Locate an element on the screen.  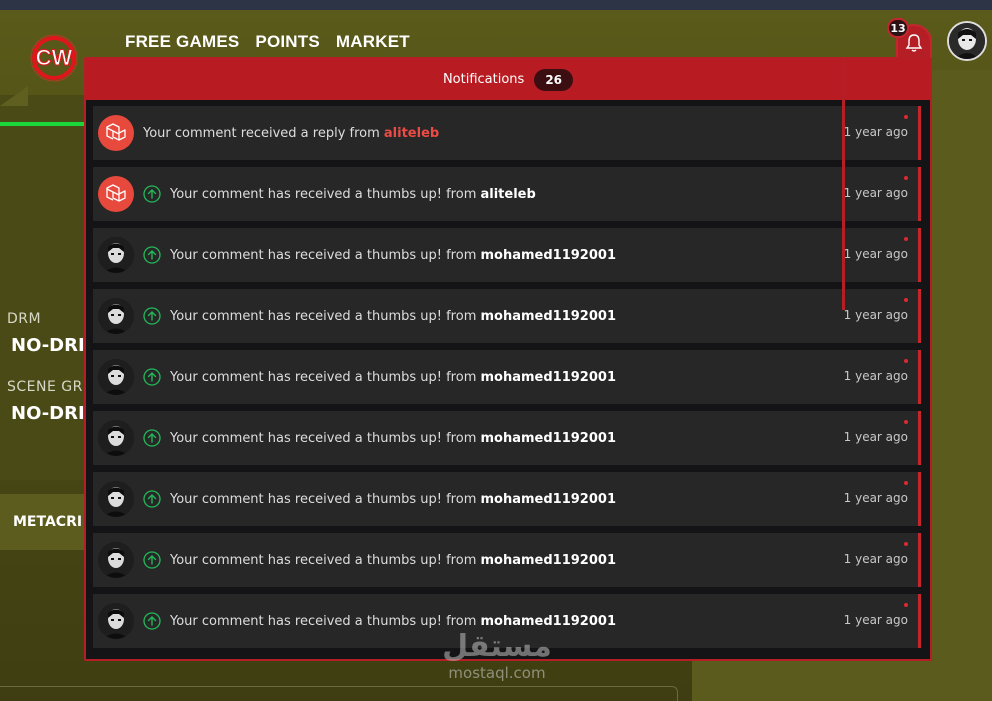
logo-icon: CW is located at coordinates (54, 58).